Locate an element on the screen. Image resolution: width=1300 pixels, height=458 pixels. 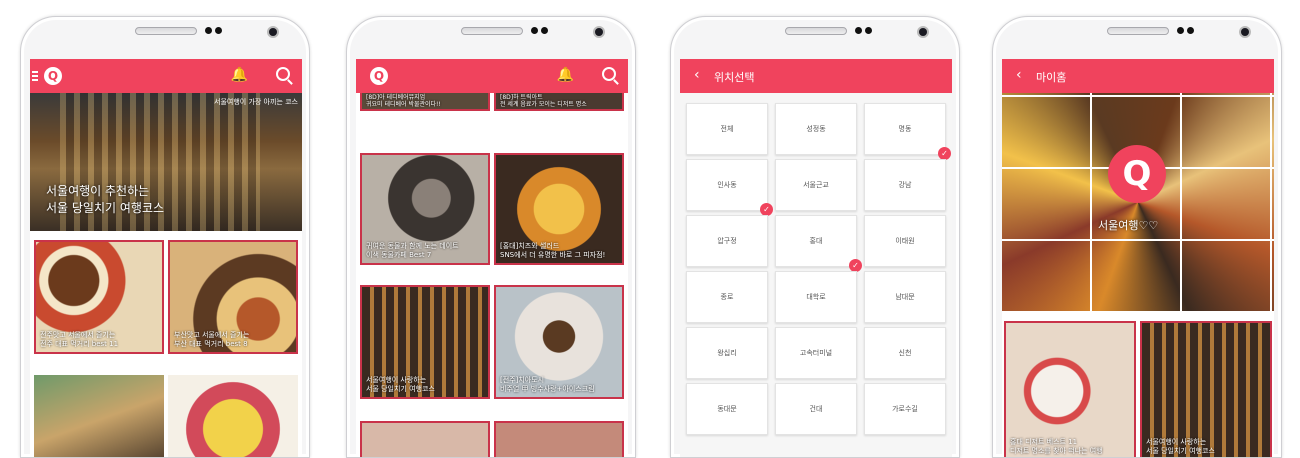
location-option: 남대문 is located at coordinates (905, 297).